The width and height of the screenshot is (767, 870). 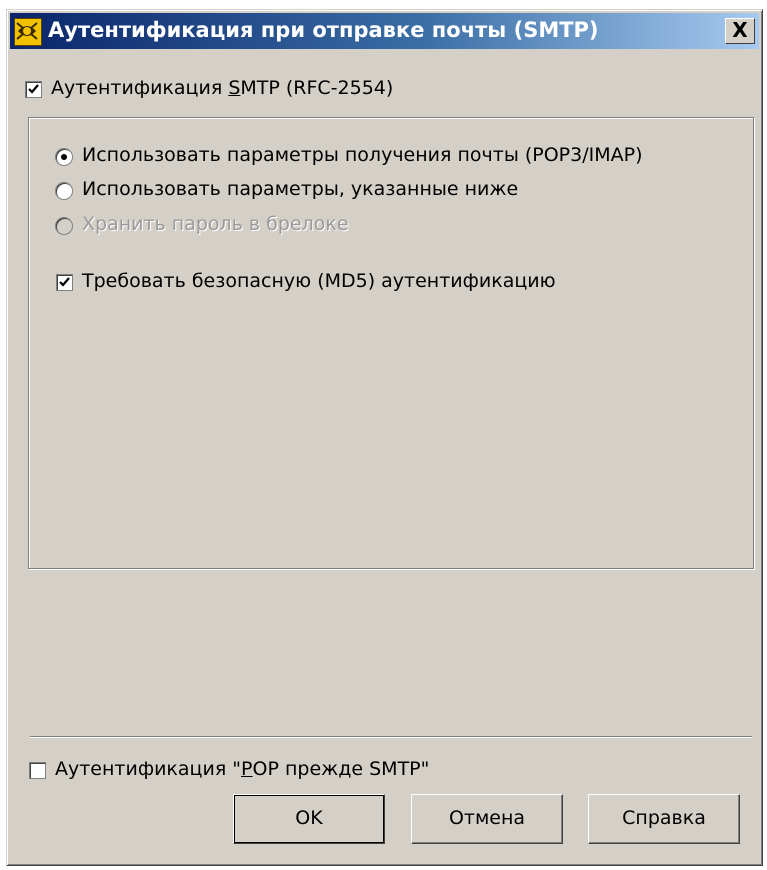 What do you see at coordinates (64, 226) in the screenshot?
I see `radio-store-in-keychain` at bounding box center [64, 226].